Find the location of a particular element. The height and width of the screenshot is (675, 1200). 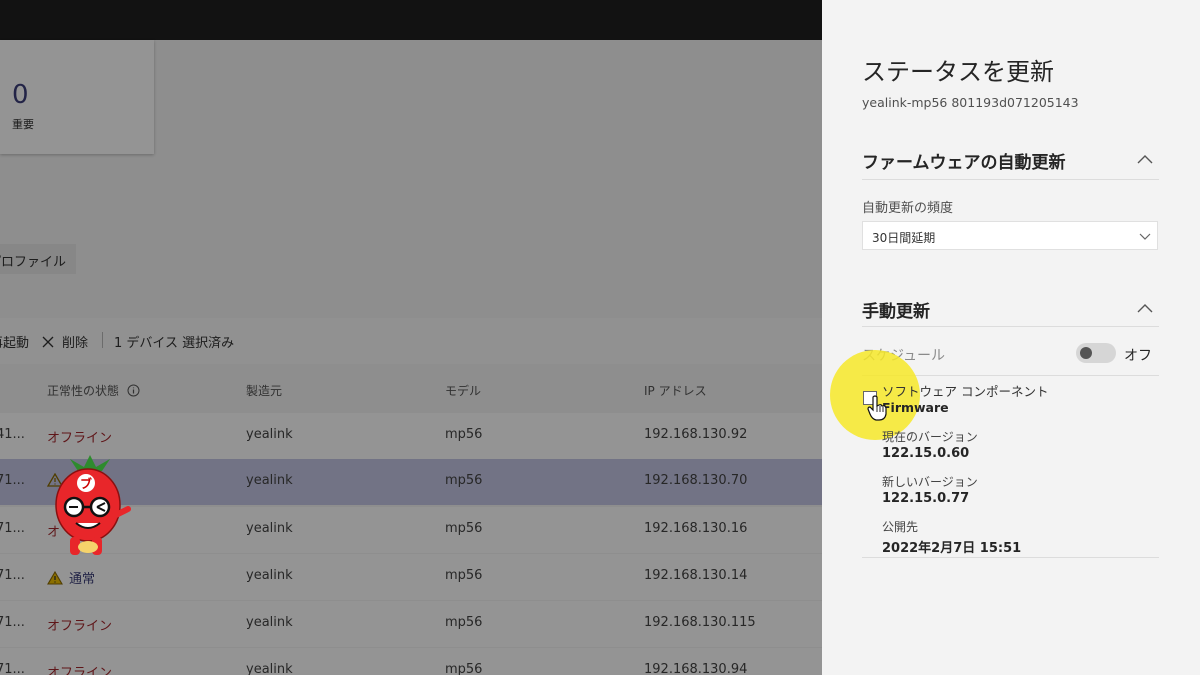

section-title-manual-update: 手動更新 is located at coordinates (896, 312).